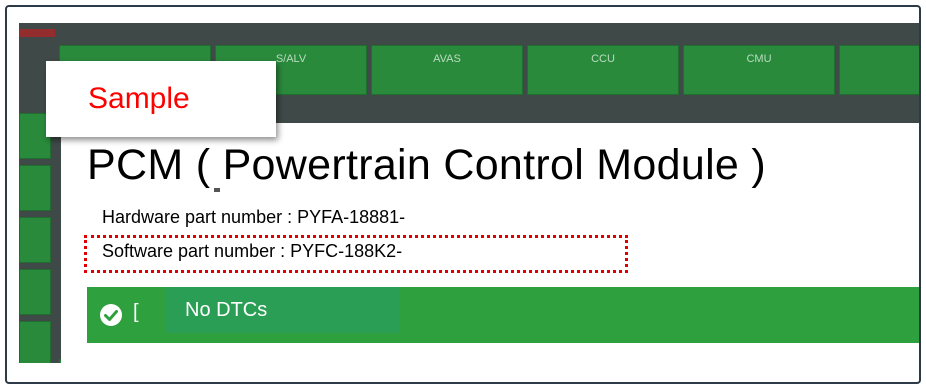  What do you see at coordinates (291, 59) in the screenshot?
I see `module-tab-label: S/ALV` at bounding box center [291, 59].